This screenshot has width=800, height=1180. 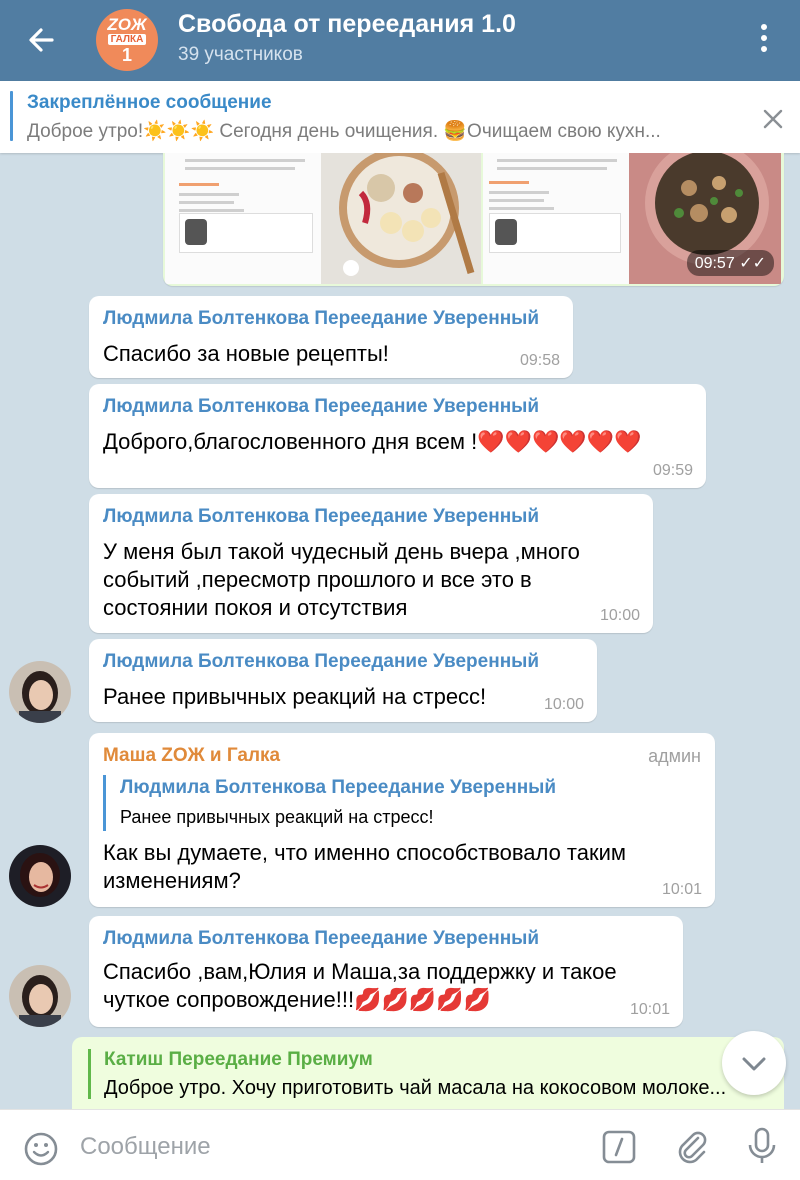 What do you see at coordinates (191, 756) in the screenshot?
I see `message-sender: Маша ZОЖ и Галка` at bounding box center [191, 756].